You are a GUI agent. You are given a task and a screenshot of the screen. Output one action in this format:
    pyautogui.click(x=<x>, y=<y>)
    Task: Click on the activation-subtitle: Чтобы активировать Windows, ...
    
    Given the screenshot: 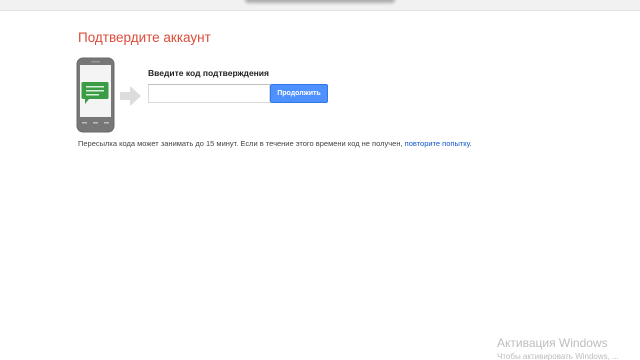 What is the action you would take?
    pyautogui.click(x=558, y=356)
    